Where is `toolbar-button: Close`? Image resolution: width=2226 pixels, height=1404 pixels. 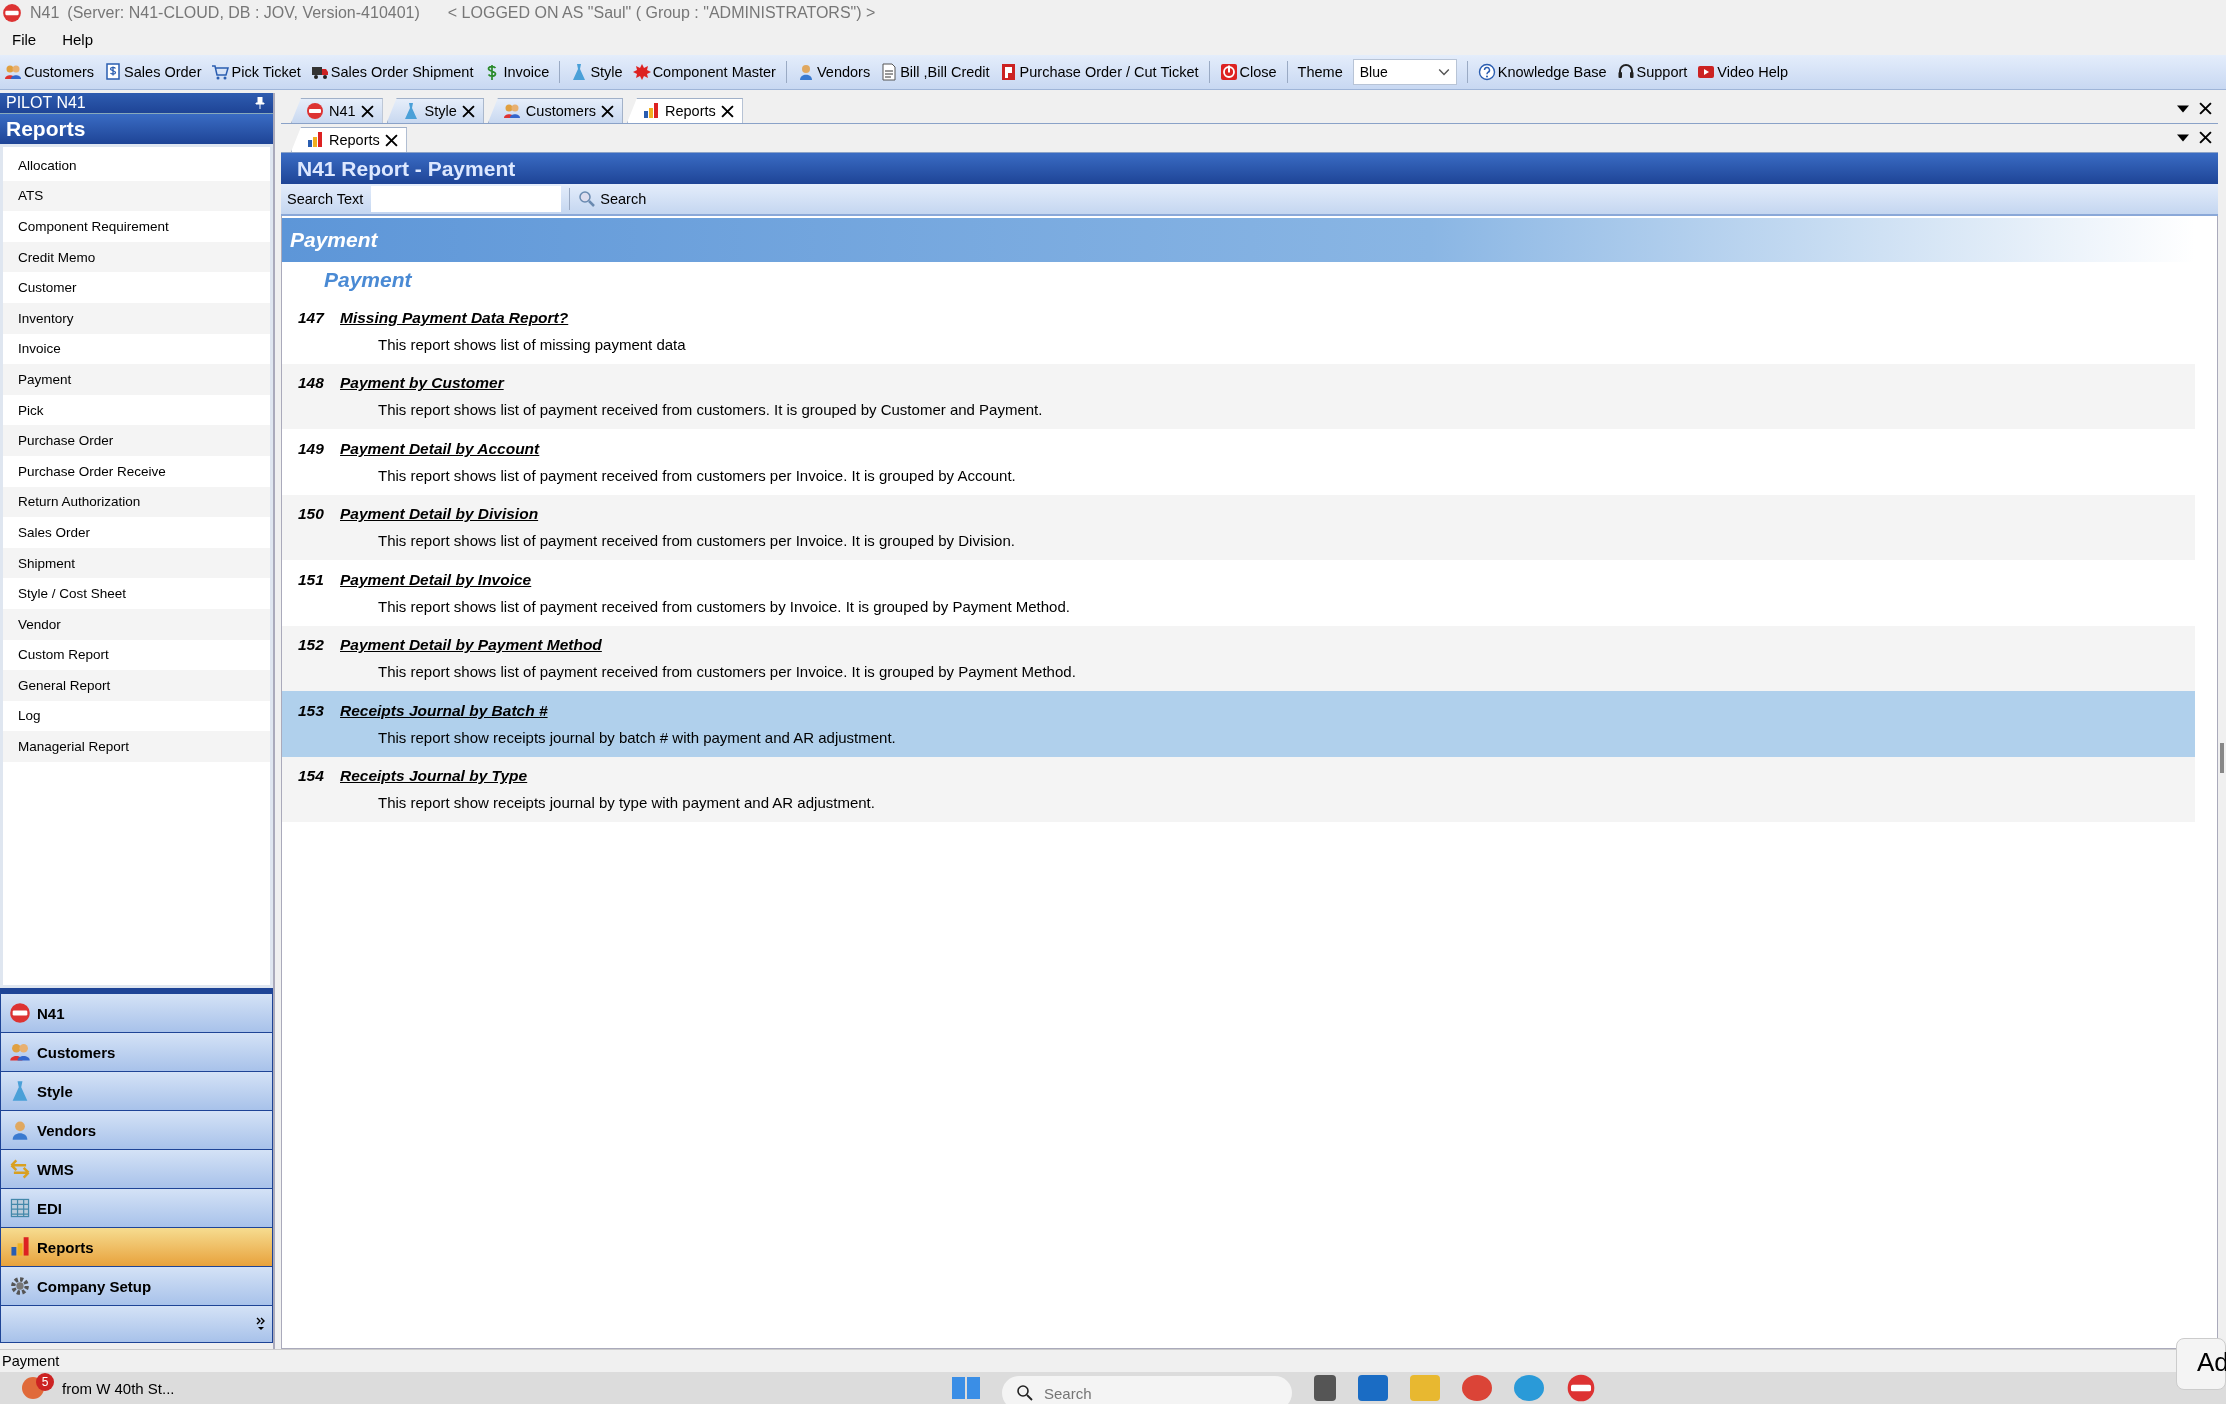 toolbar-button: Close is located at coordinates (1248, 72).